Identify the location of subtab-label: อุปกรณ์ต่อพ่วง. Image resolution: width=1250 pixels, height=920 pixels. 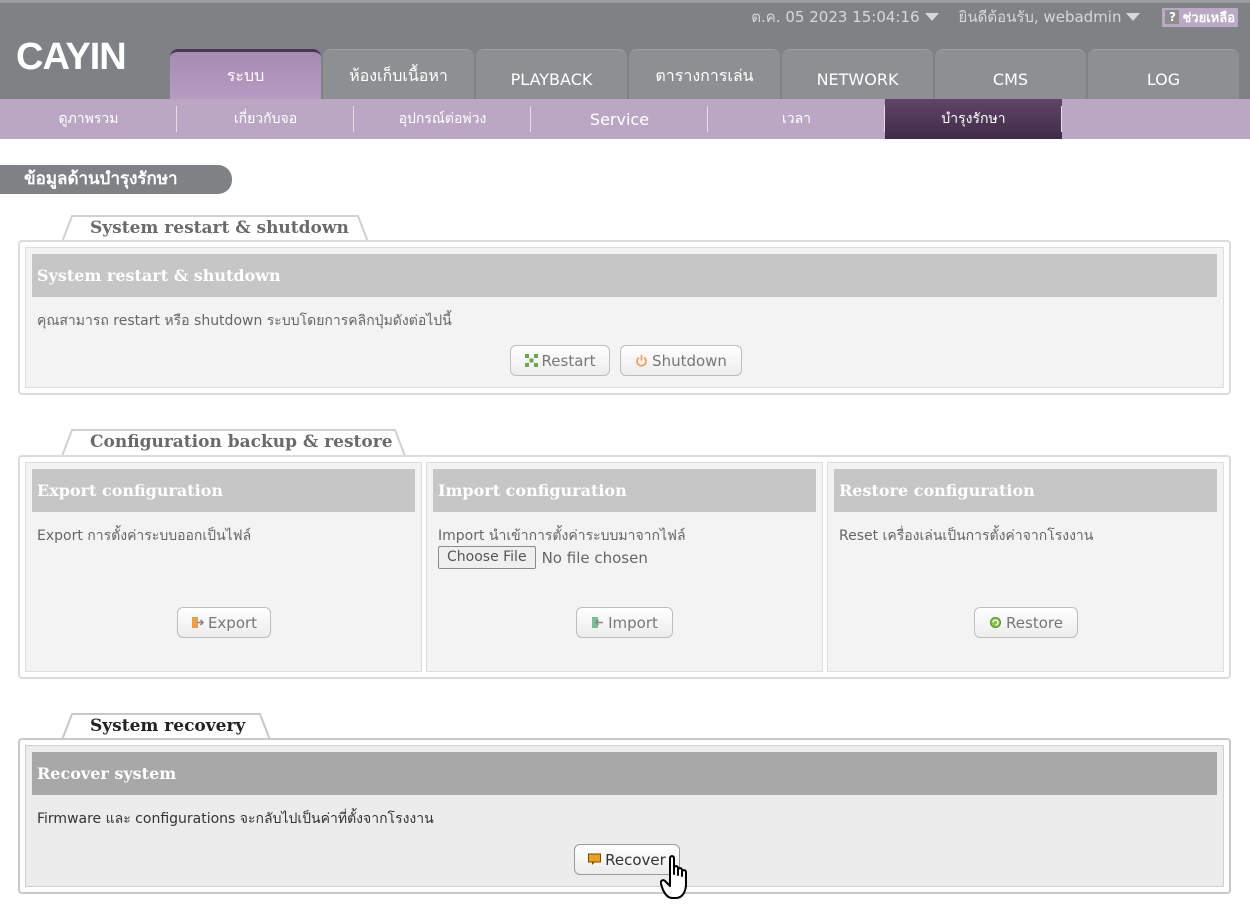
(442, 119).